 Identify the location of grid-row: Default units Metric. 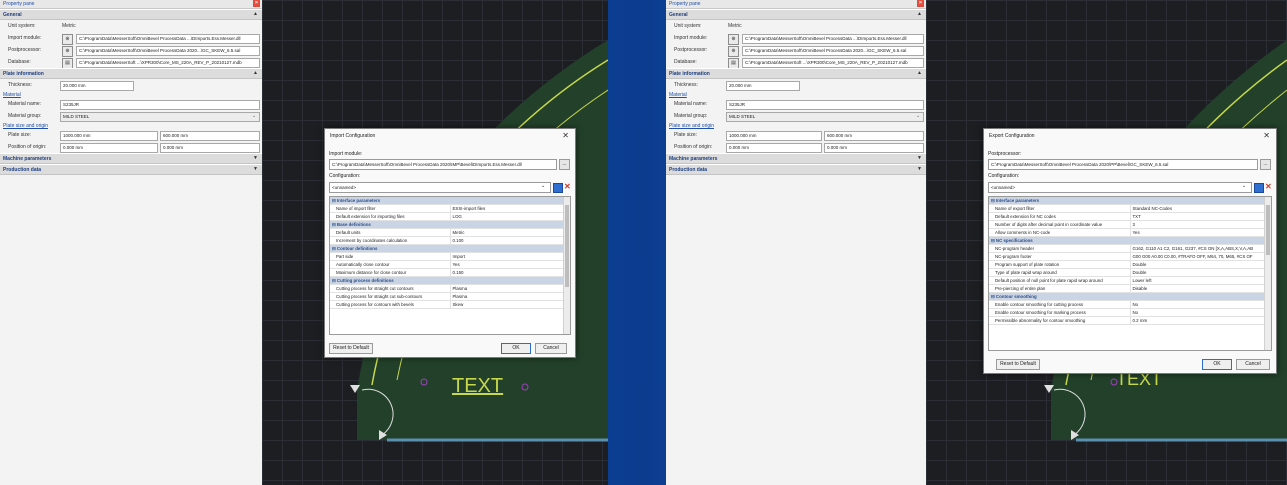
(450, 232).